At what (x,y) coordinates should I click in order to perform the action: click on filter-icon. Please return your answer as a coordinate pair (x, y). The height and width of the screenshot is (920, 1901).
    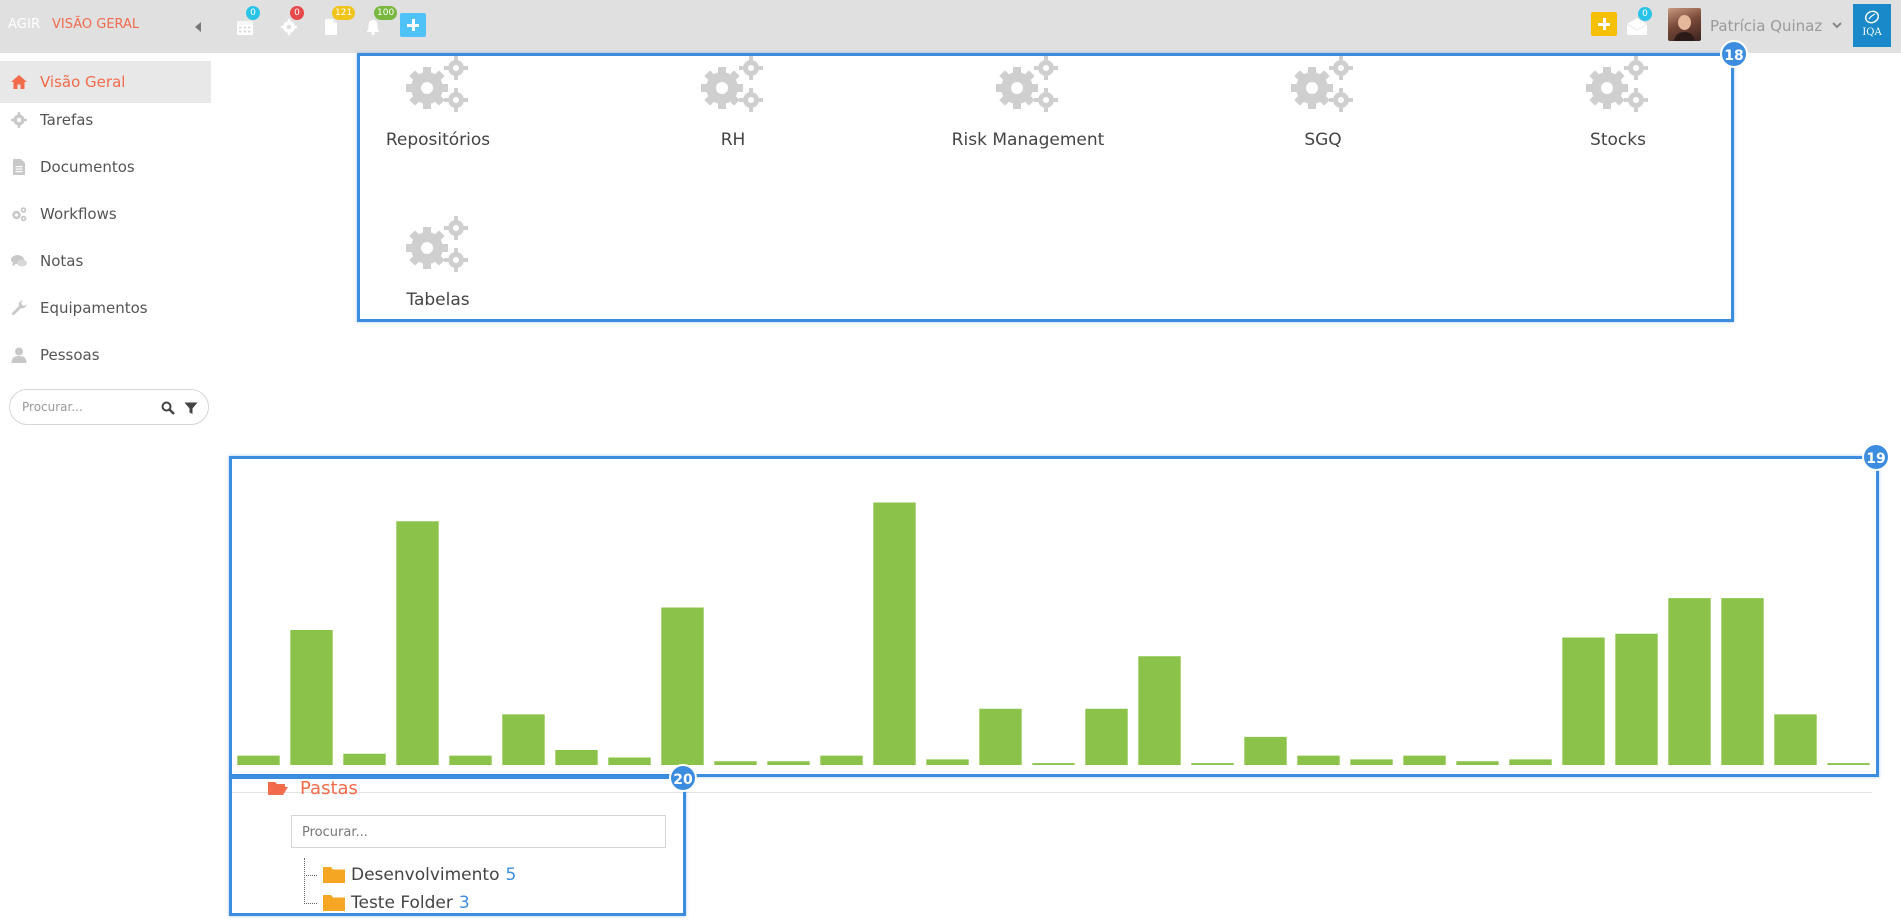
    Looking at the image, I should click on (191, 408).